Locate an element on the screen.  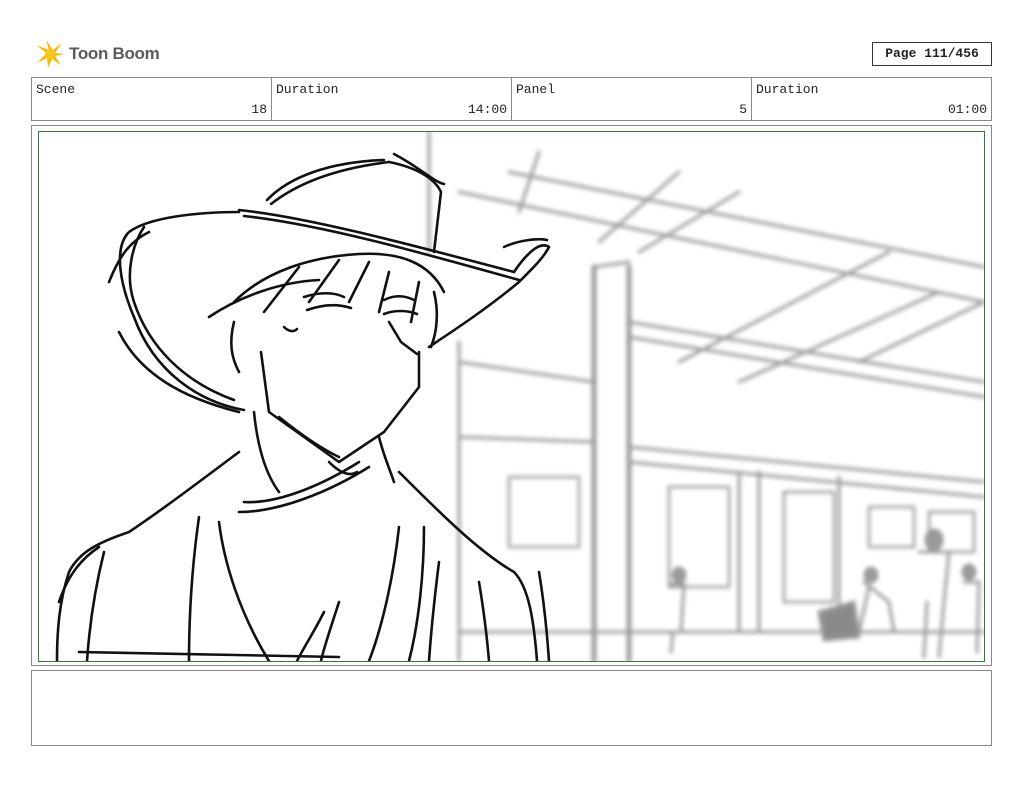
scene-duration-value: 14:00 is located at coordinates (487, 109).